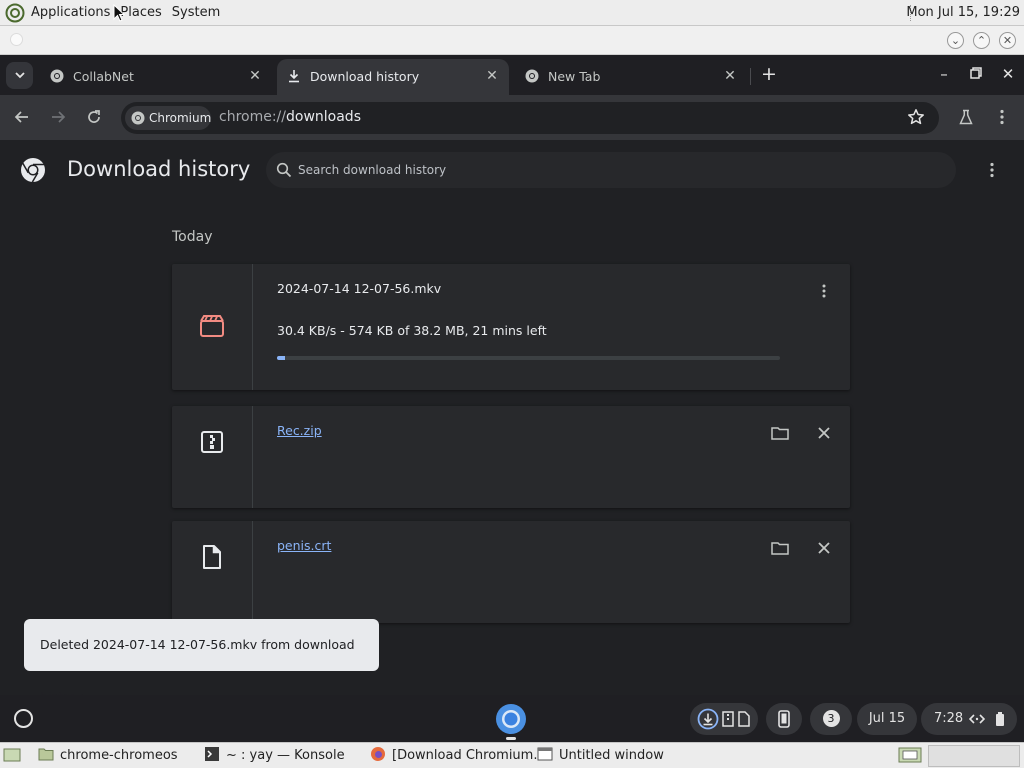 This screenshot has width=1024, height=768. Describe the element at coordinates (545, 754) in the screenshot. I see `window-icon` at that location.